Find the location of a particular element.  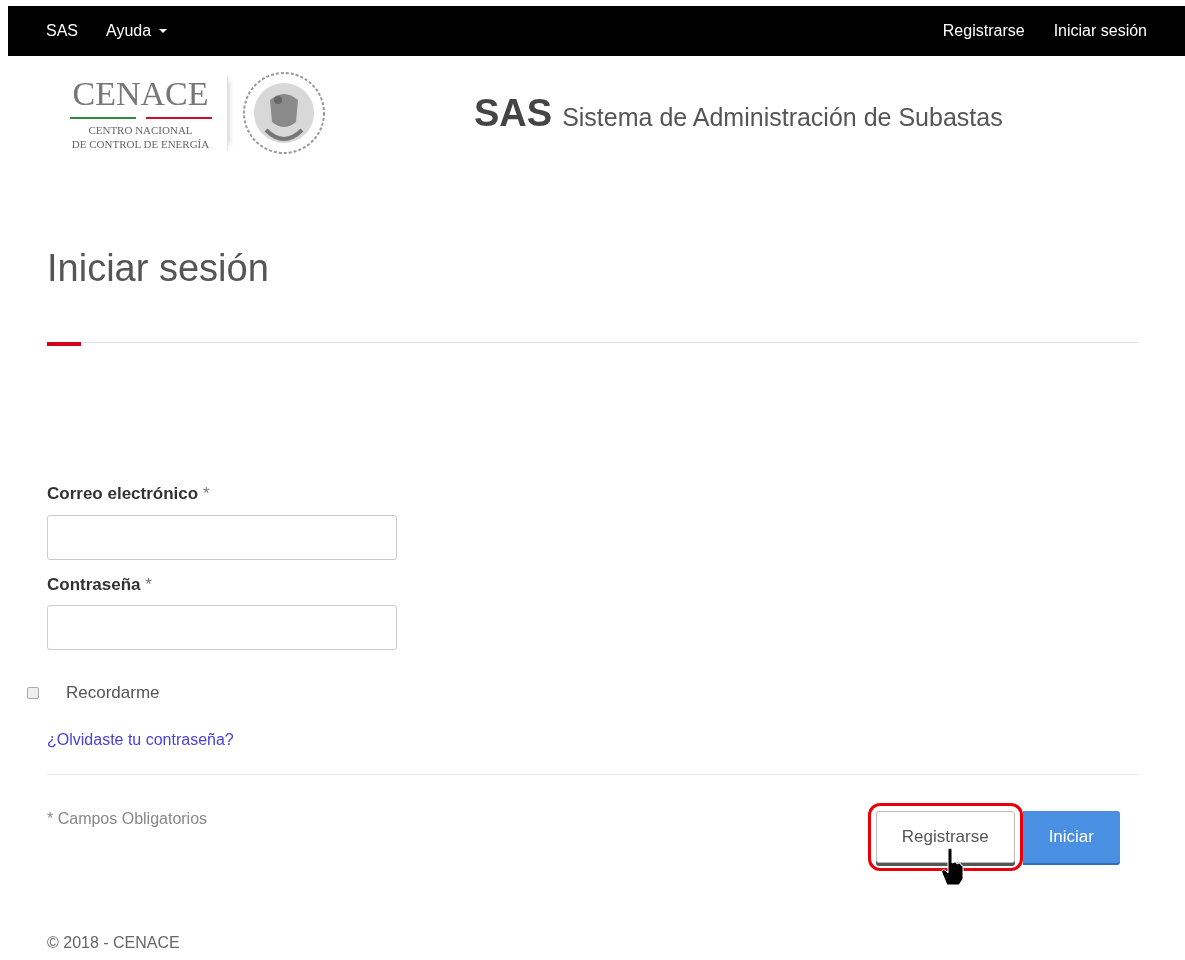

copyright-footer: © 2018 - CENACE is located at coordinates (592, 942).